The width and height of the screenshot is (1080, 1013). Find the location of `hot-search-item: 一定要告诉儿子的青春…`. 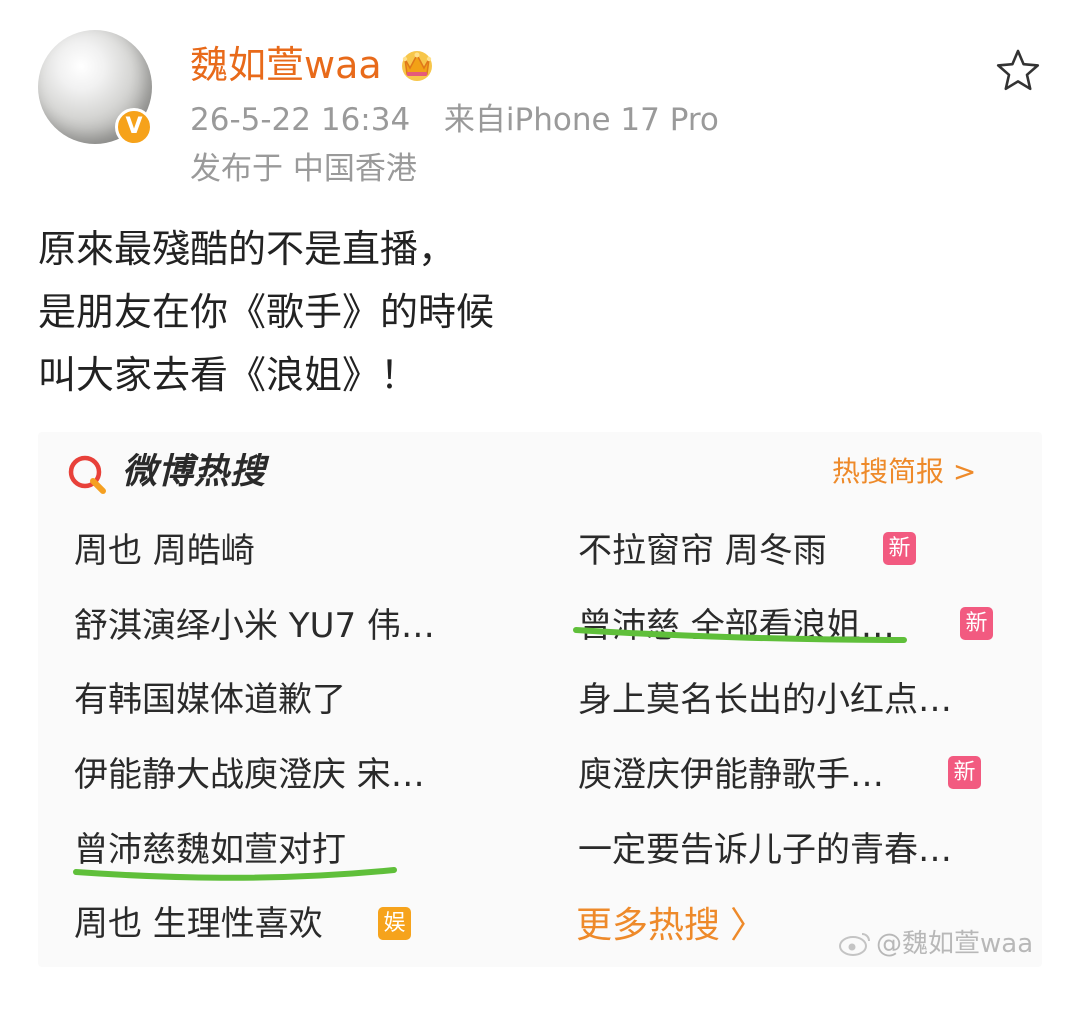

hot-search-item: 一定要告诉儿子的青春… is located at coordinates (765, 850).